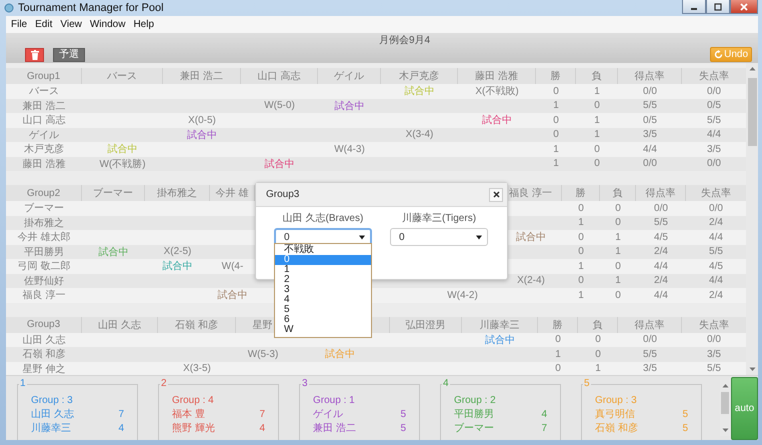  Describe the element at coordinates (44, 295) in the screenshot. I see `player-name: 福良 淳一` at that location.